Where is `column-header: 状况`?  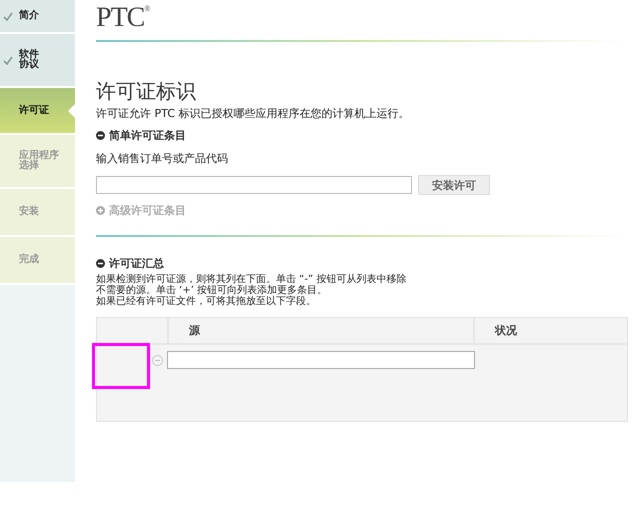
column-header: 状况 is located at coordinates (505, 331).